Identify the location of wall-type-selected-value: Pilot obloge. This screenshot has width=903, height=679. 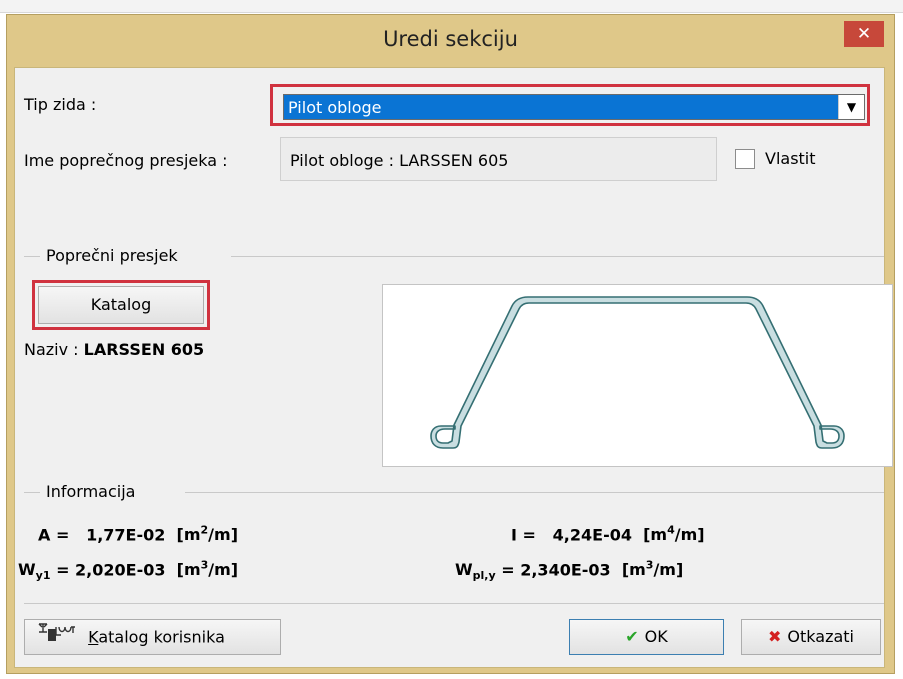
(335, 107).